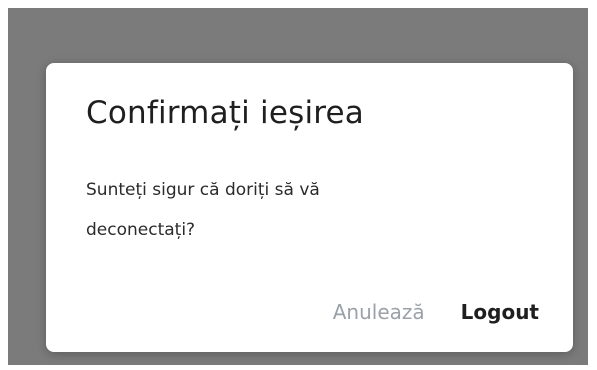 This screenshot has height=370, width=597. Describe the element at coordinates (500, 312) in the screenshot. I see `logout-button: Logout` at that location.